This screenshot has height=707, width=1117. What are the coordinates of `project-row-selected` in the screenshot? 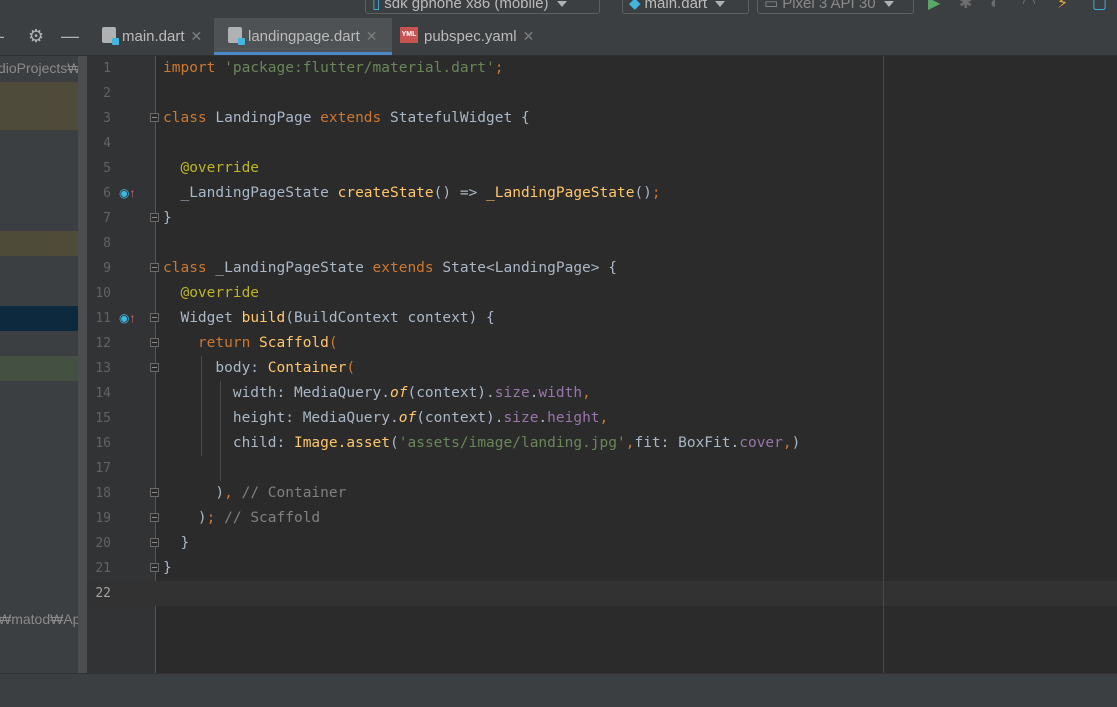 It's located at (43, 318).